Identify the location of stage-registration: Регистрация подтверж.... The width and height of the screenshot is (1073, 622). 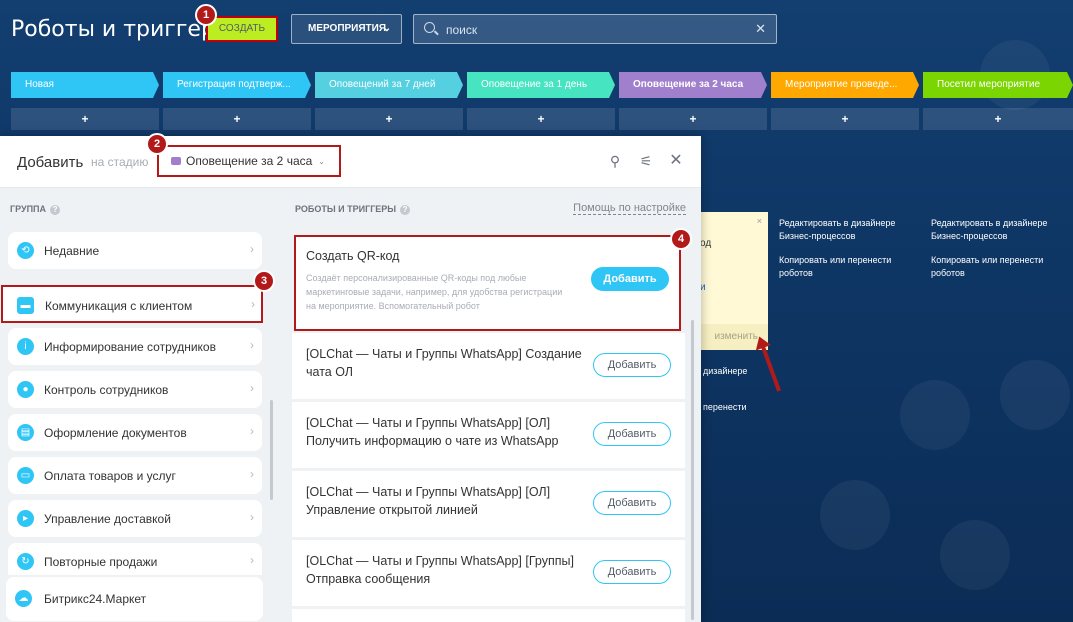
(237, 85).